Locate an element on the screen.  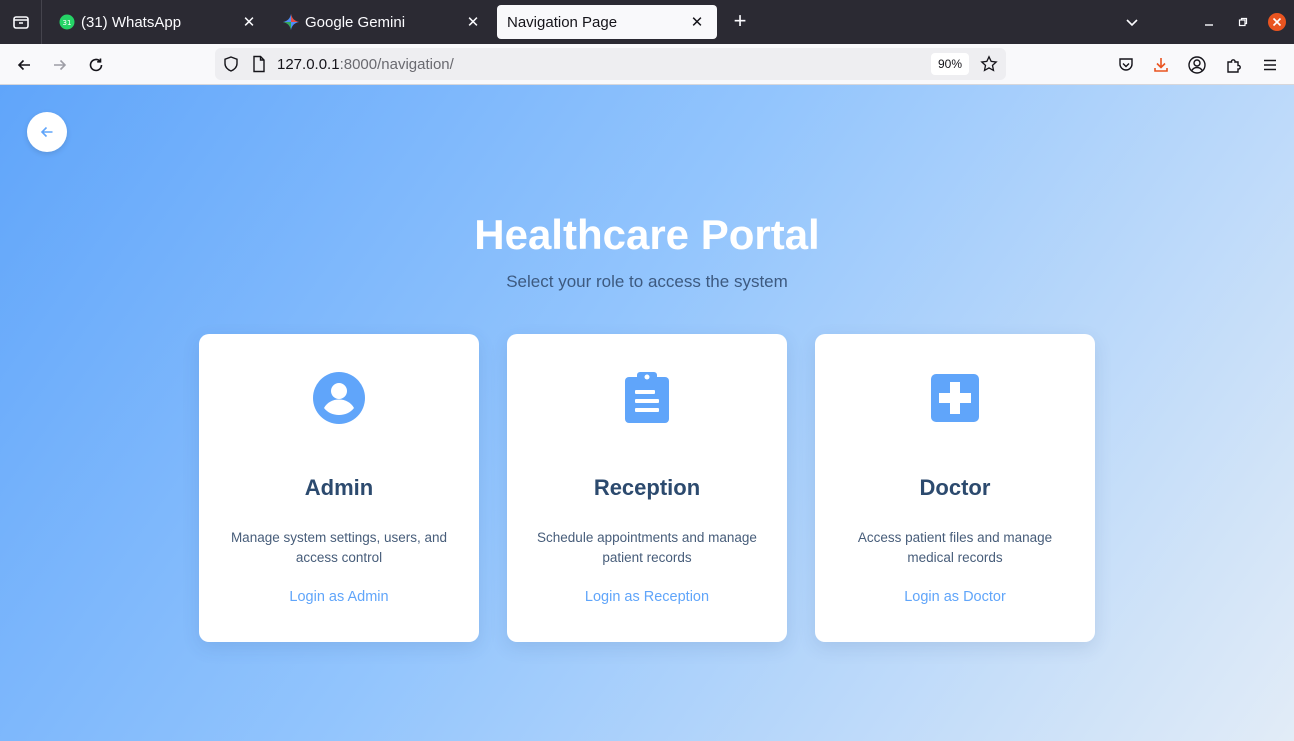
card-title: Doctor is located at coordinates (955, 487).